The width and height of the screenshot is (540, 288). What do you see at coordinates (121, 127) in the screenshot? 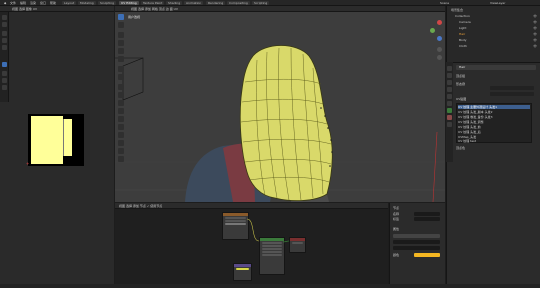
I see `poly-build-icon` at bounding box center [121, 127].